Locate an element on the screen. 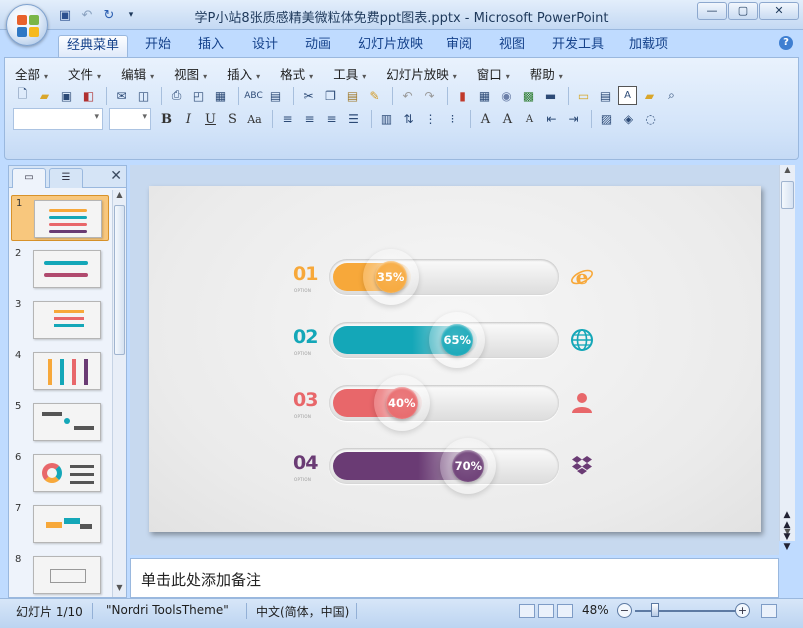 The image size is (803, 628). menu-view: 视图 ▾ is located at coordinates (190, 73).